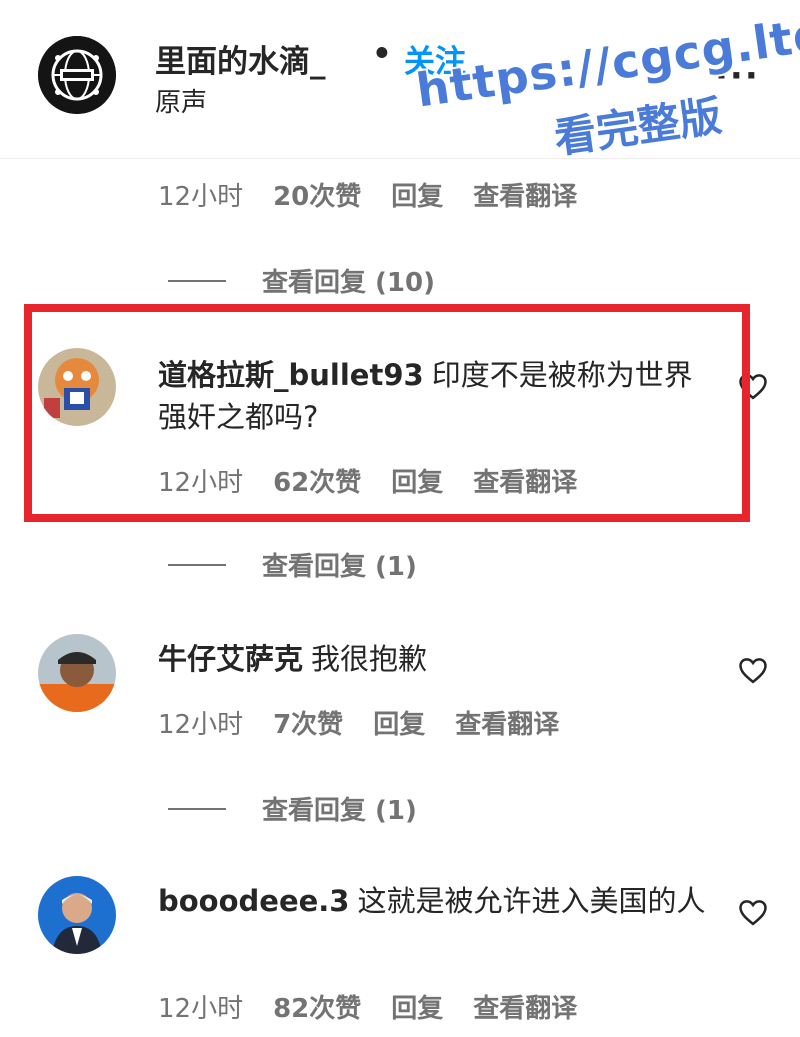 This screenshot has width=800, height=1037. I want to click on comment-username: booodeee.3, so click(254, 901).